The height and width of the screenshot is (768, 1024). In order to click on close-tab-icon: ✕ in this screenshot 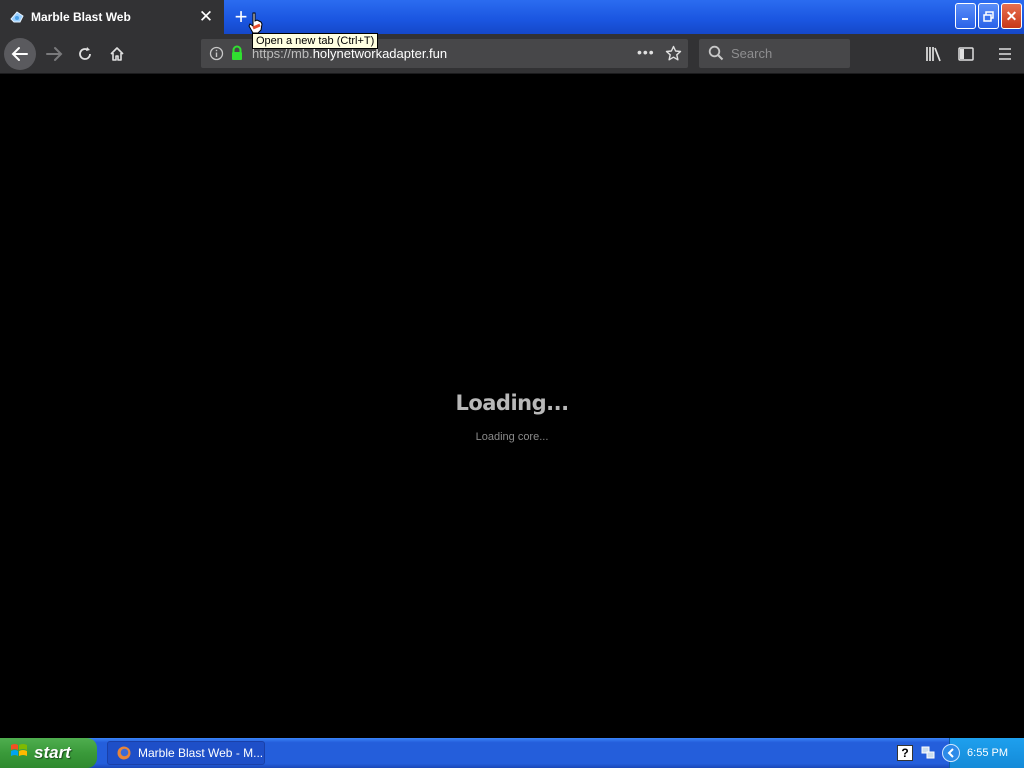, I will do `click(206, 17)`.